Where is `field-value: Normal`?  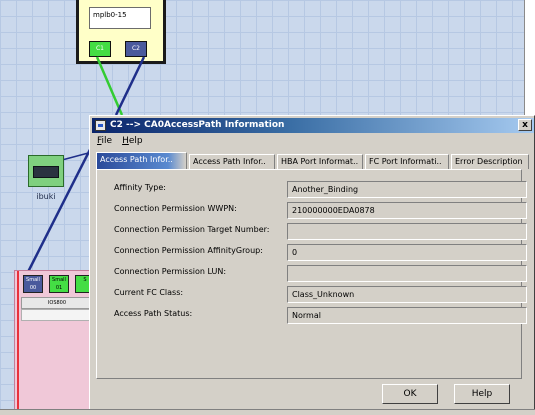
field-value: Normal is located at coordinates (407, 315).